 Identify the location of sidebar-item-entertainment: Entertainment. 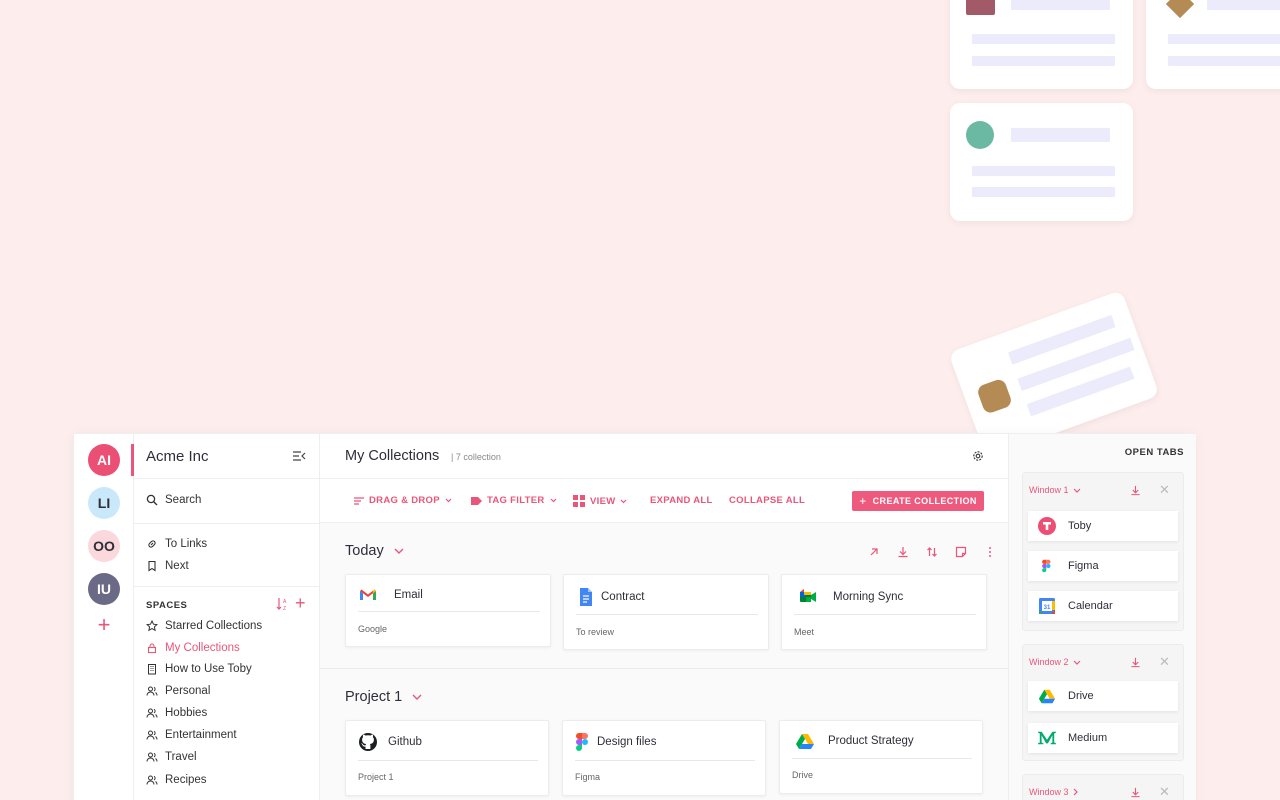
(191, 735).